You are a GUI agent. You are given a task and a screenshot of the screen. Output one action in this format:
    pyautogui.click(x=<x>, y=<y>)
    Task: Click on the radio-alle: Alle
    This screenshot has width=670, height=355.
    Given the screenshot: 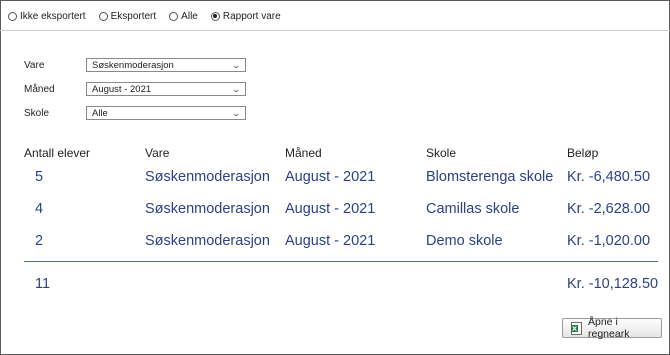 What is the action you would take?
    pyautogui.click(x=183, y=16)
    